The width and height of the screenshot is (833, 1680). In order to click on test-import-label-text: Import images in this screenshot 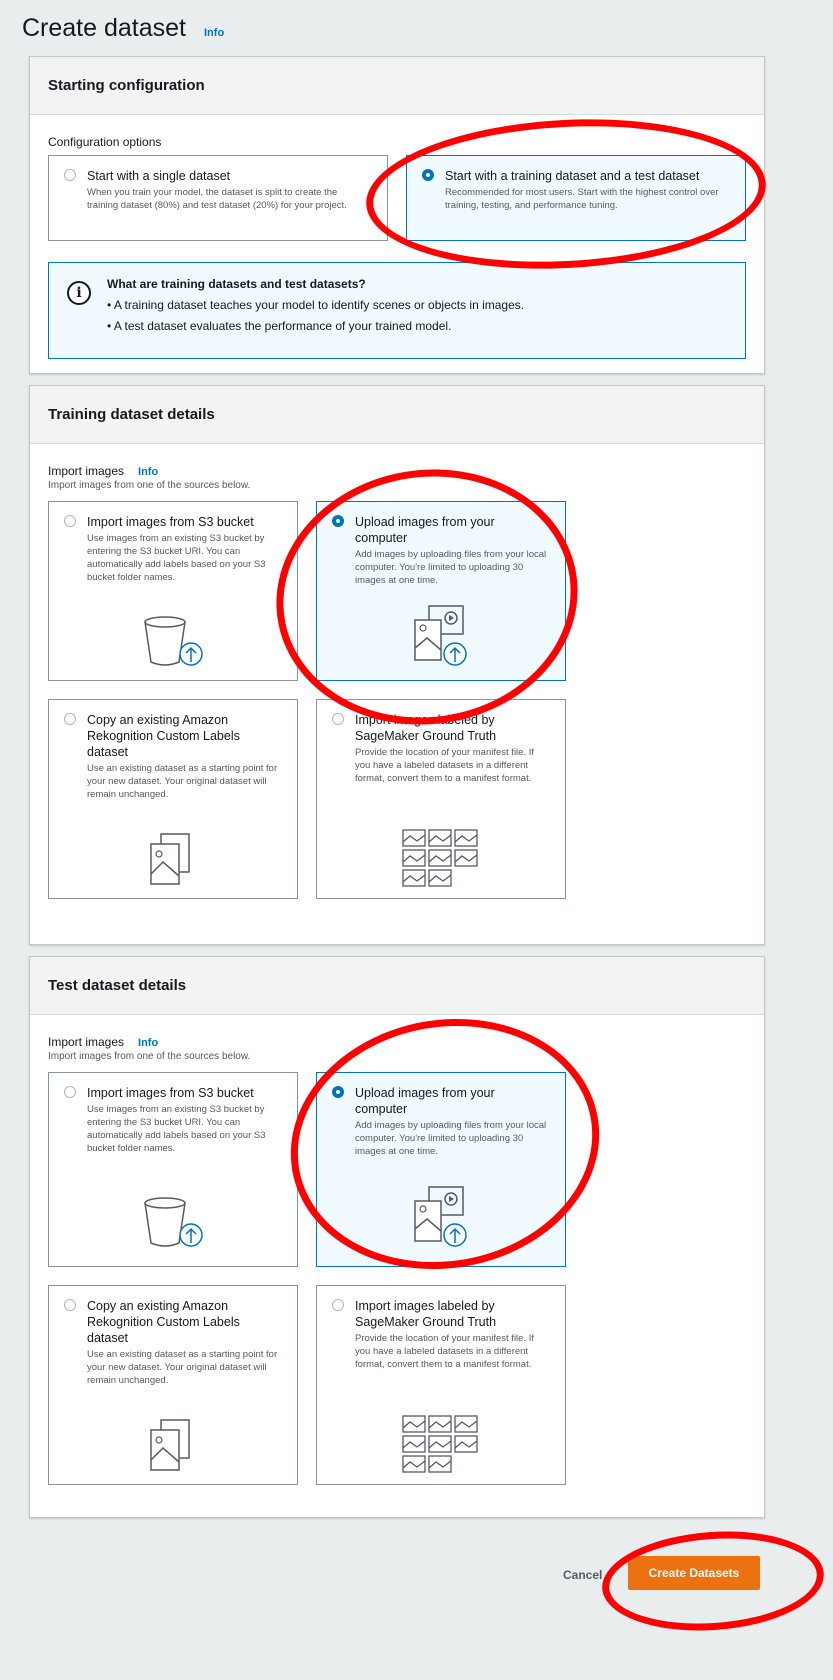, I will do `click(86, 1042)`.